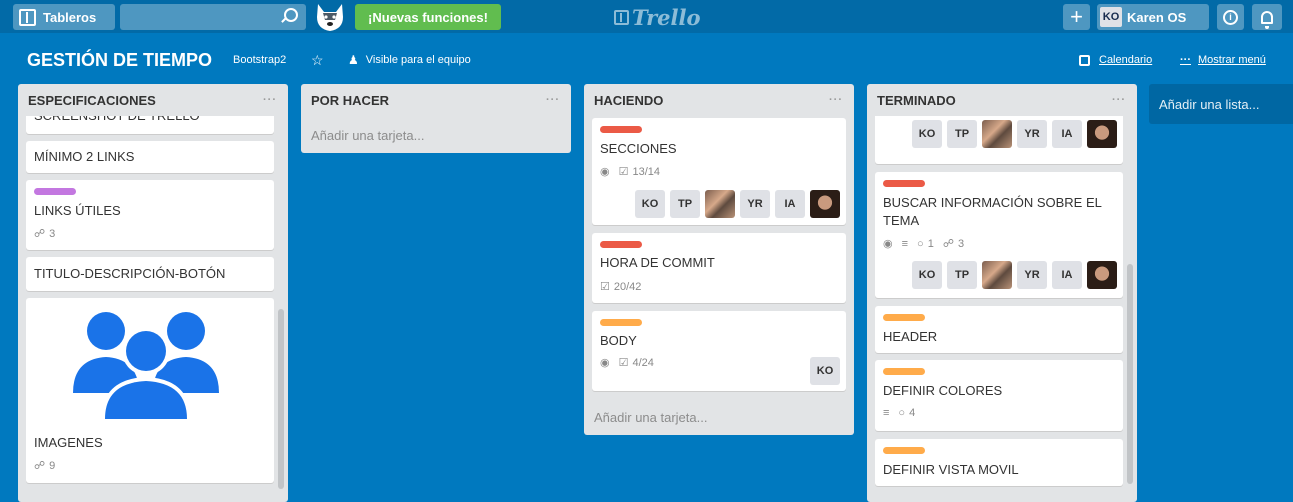  I want to click on info-icon: i, so click(1230, 17).